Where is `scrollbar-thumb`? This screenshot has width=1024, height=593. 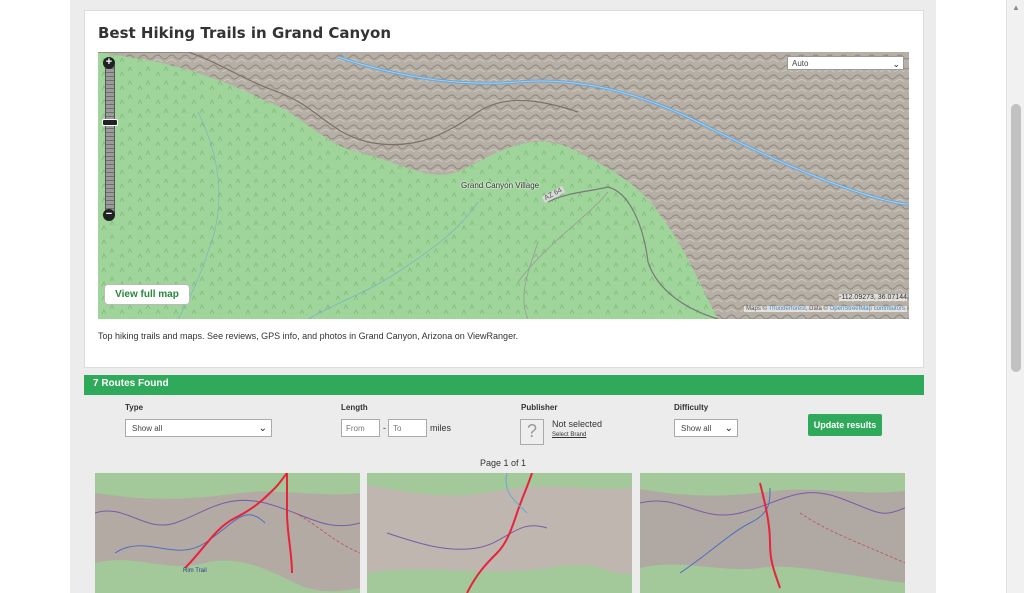
scrollbar-thumb is located at coordinates (1016, 238).